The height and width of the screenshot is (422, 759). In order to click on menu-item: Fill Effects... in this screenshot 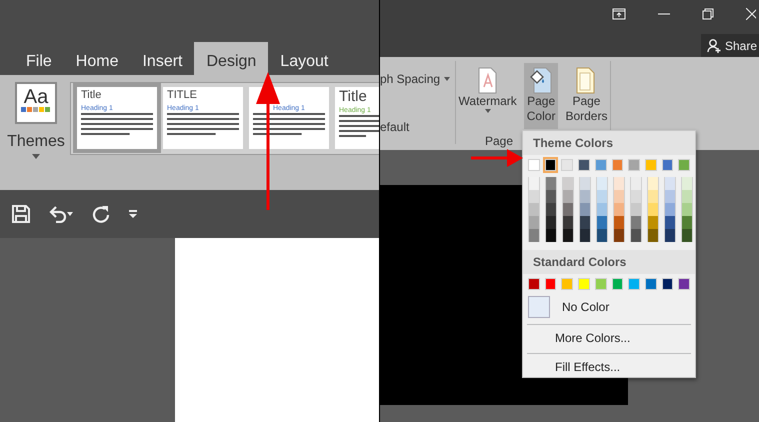, I will do `click(609, 368)`.